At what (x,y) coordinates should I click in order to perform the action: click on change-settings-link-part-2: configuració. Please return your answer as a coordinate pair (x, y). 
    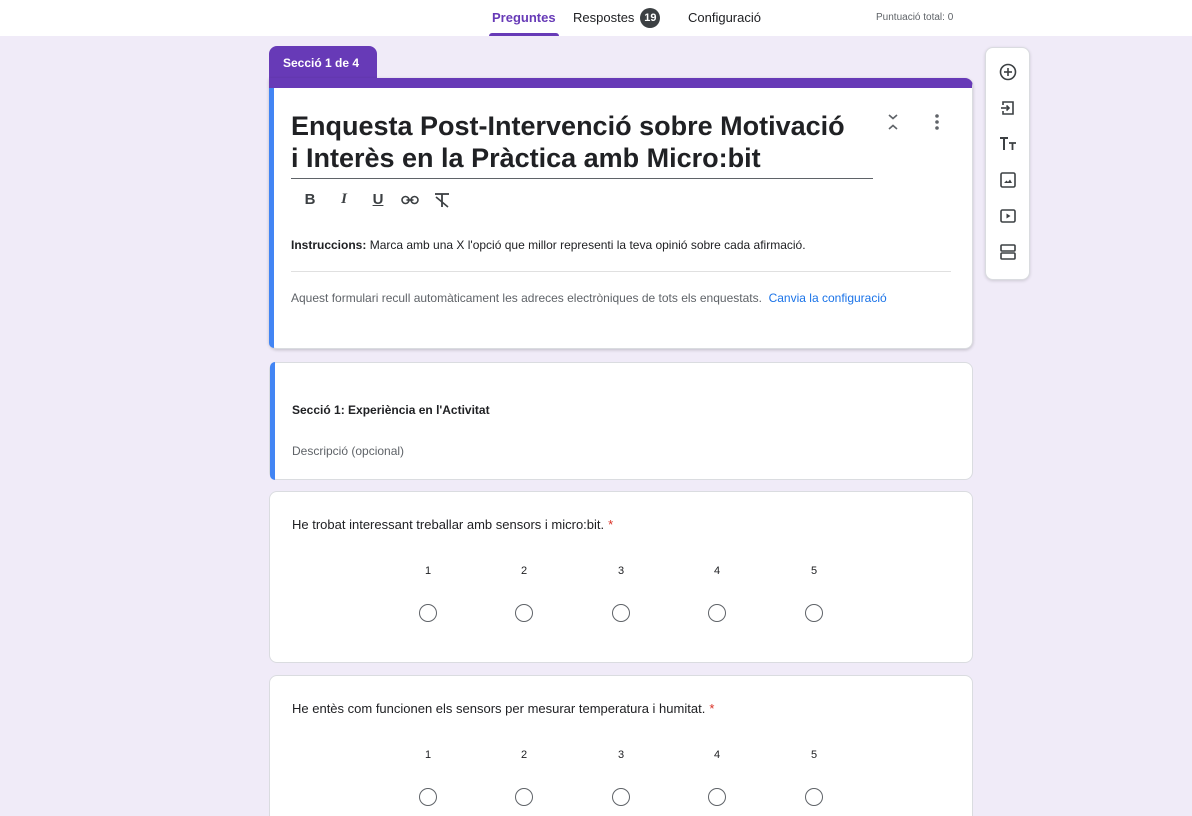
    Looking at the image, I should click on (854, 298).